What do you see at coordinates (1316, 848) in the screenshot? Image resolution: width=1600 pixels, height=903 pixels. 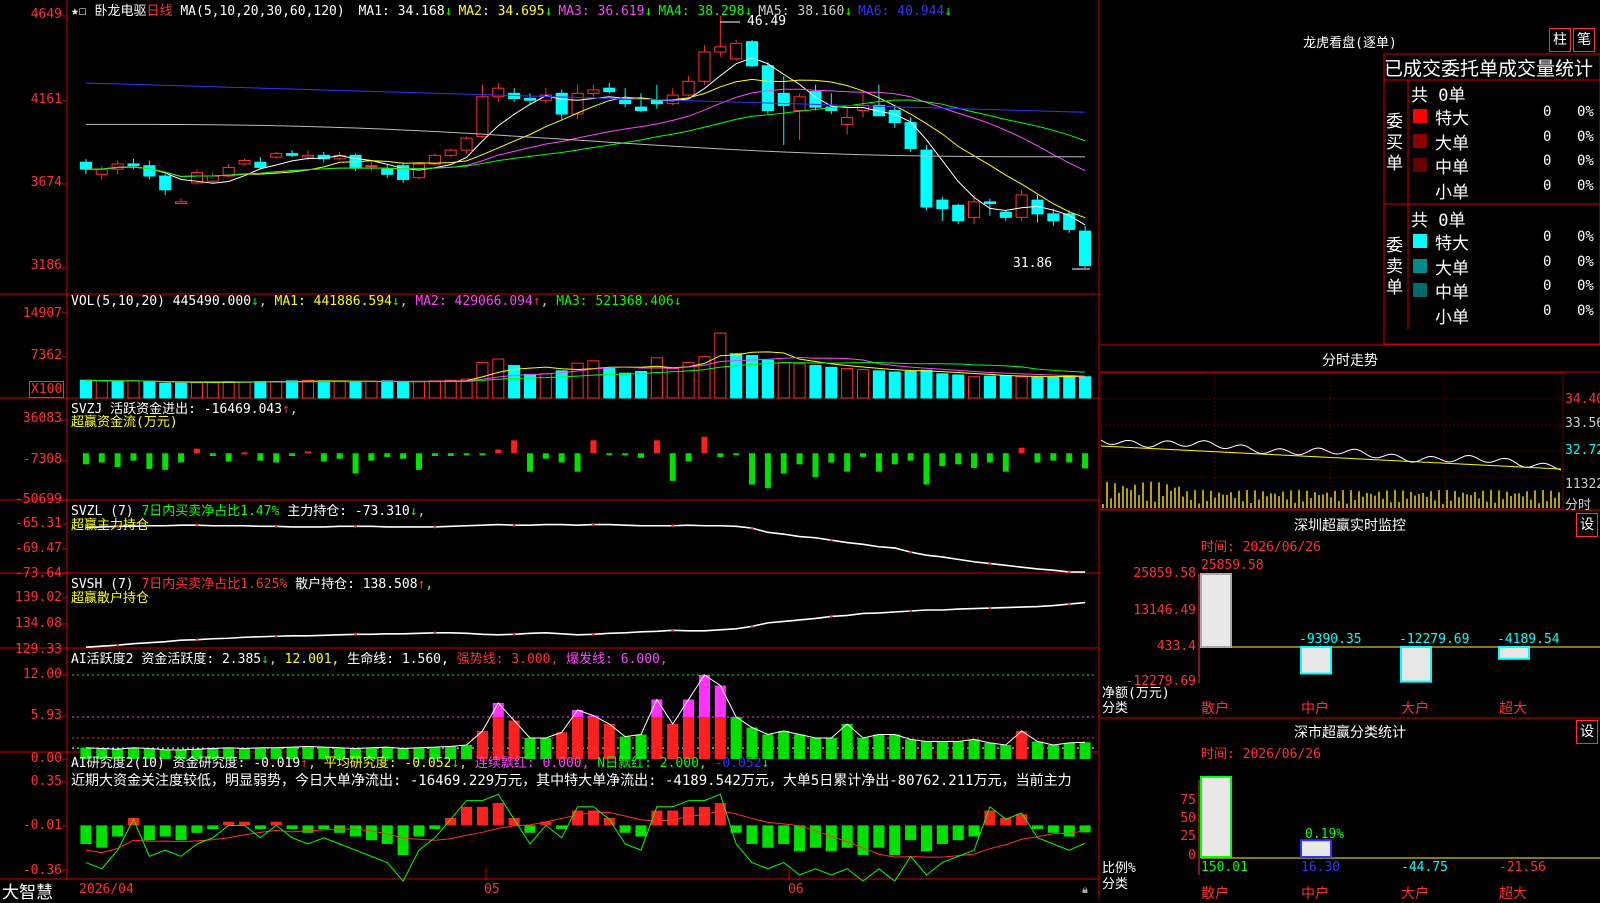 I see `ss-bar-中户` at bounding box center [1316, 848].